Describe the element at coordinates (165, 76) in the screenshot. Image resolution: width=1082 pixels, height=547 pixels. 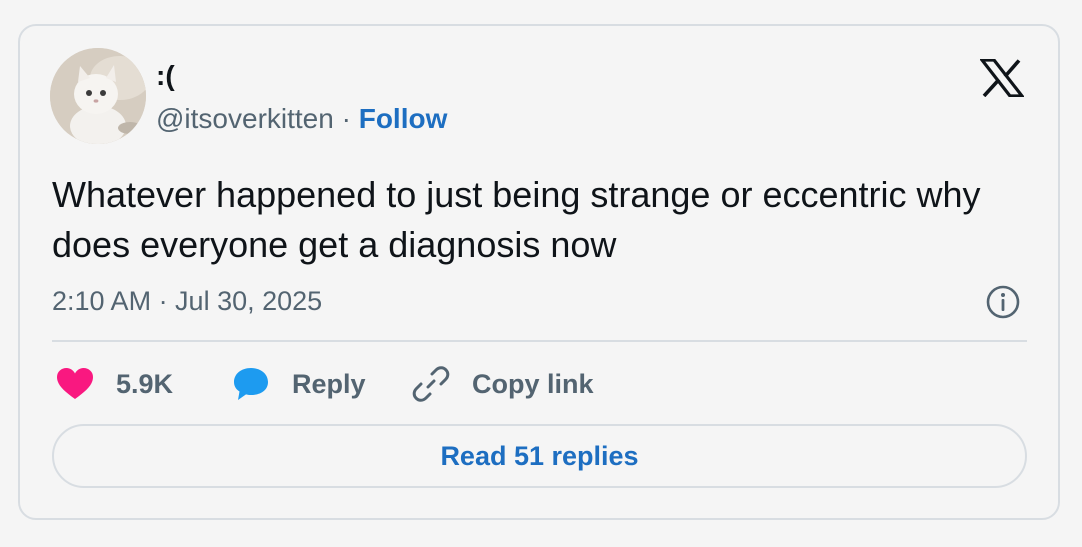
I see `display-name: :(` at that location.